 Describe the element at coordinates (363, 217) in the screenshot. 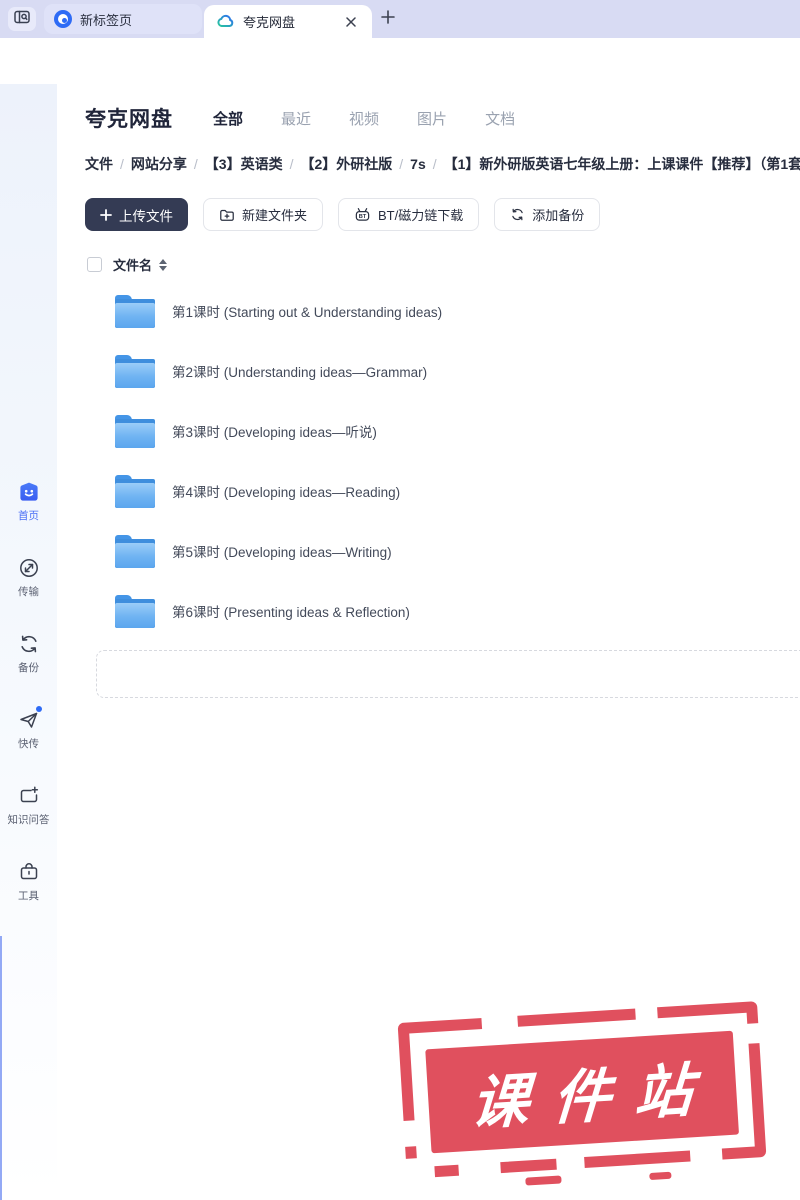

I see `svg-text: BT` at that location.